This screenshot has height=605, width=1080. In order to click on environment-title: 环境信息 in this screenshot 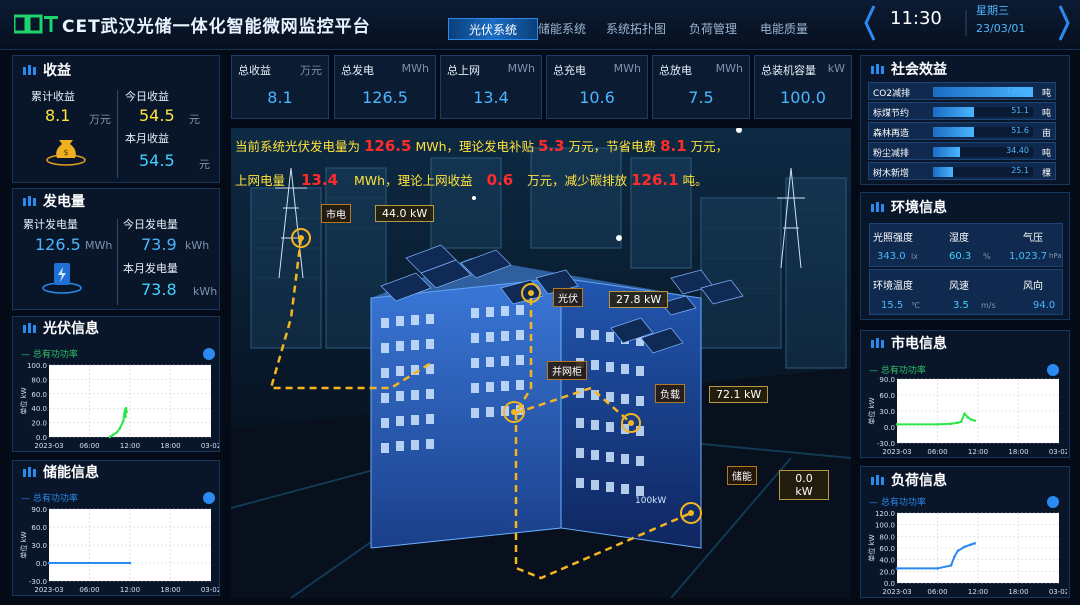, I will do `click(919, 208)`.